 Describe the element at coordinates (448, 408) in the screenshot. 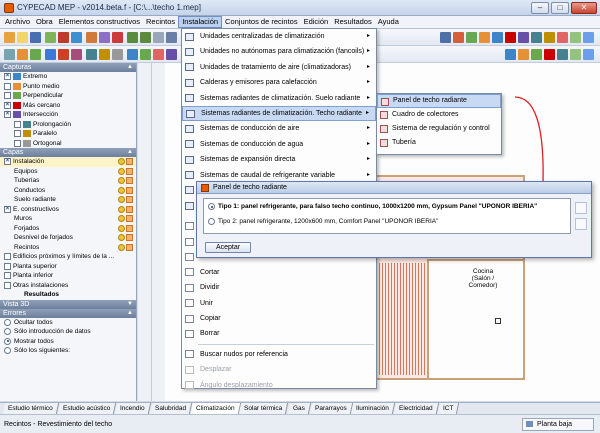

I see `tab-ict: ICT` at that location.